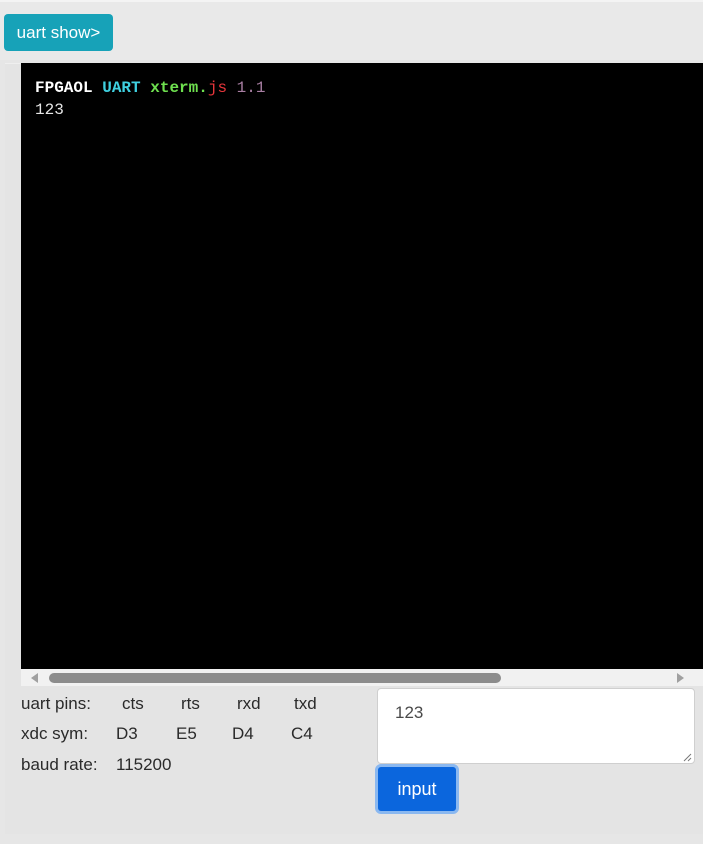 The width and height of the screenshot is (703, 844). Describe the element at coordinates (55, 733) in the screenshot. I see `xdc-sym-label: xdc sym:` at that location.